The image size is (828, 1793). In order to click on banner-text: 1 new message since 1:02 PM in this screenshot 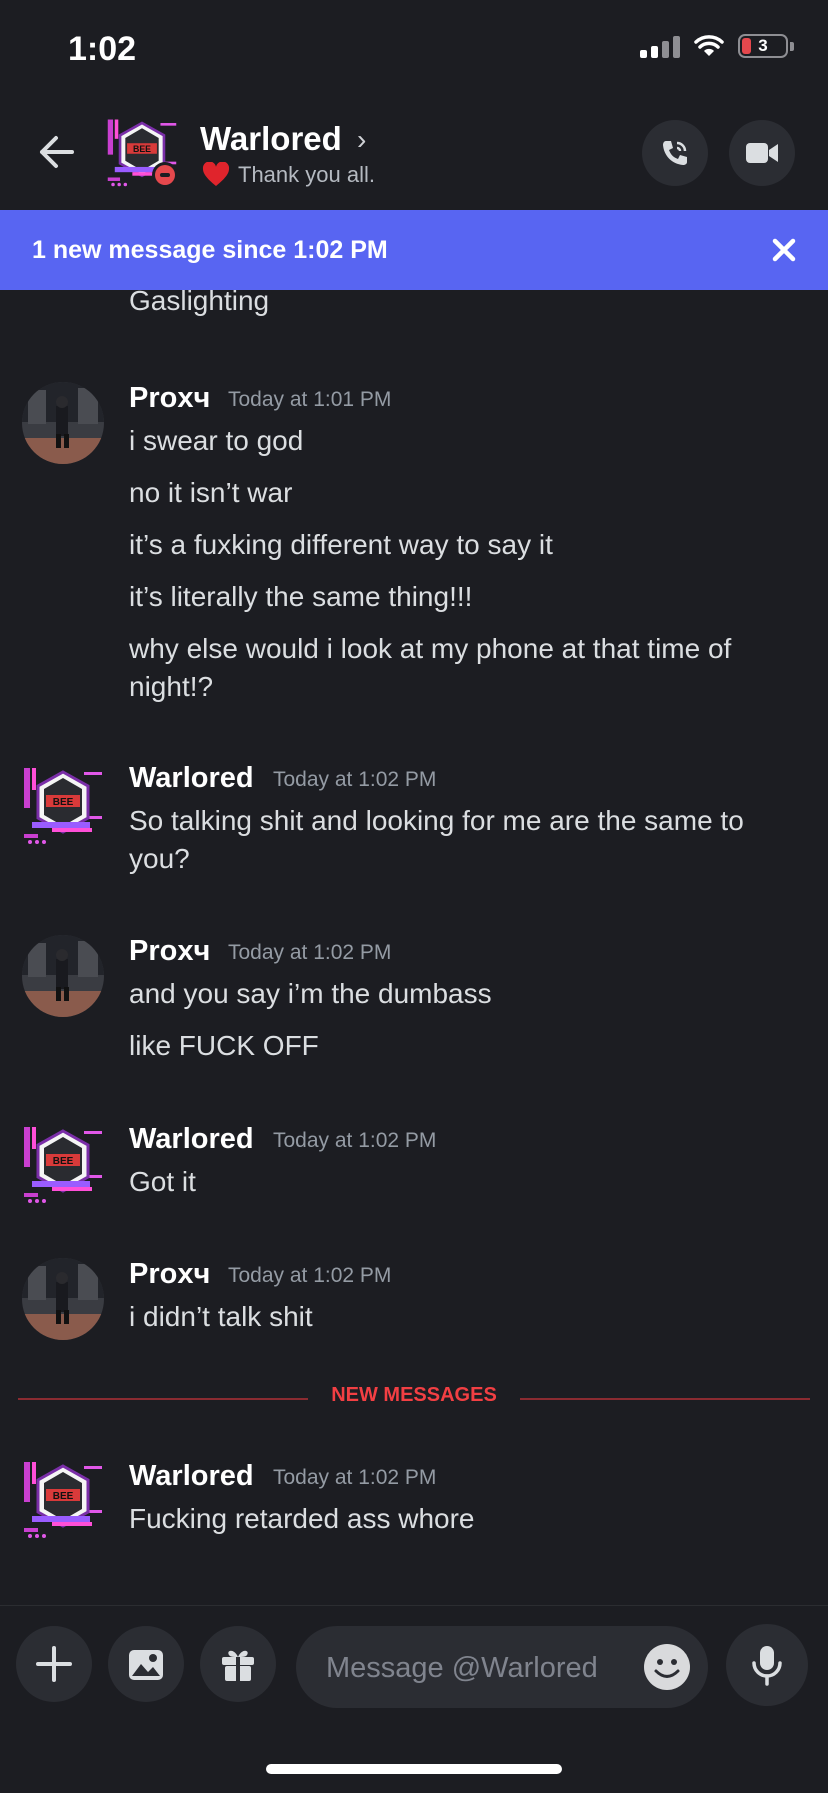, I will do `click(210, 250)`.